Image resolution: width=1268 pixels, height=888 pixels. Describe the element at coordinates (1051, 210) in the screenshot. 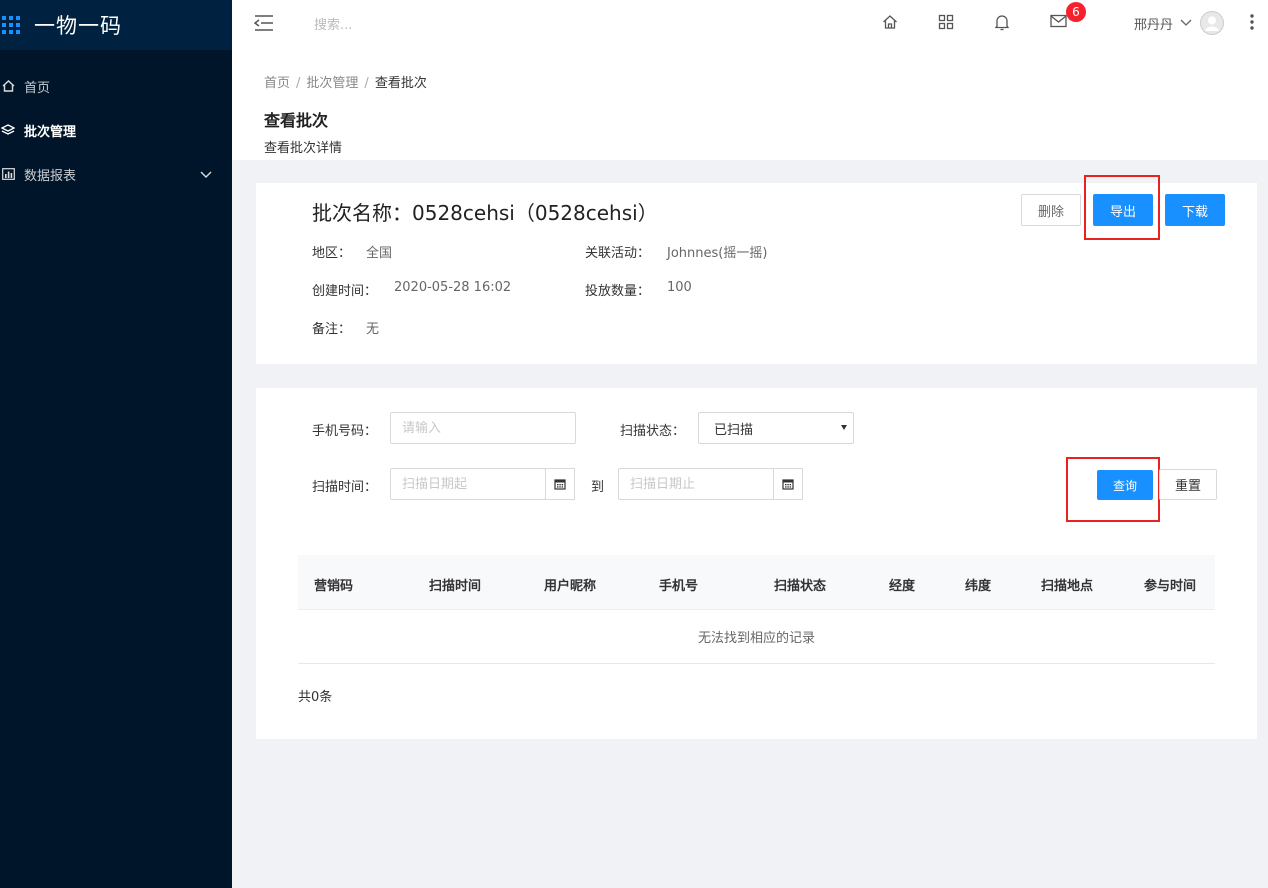

I see `delete-button: 删除` at that location.